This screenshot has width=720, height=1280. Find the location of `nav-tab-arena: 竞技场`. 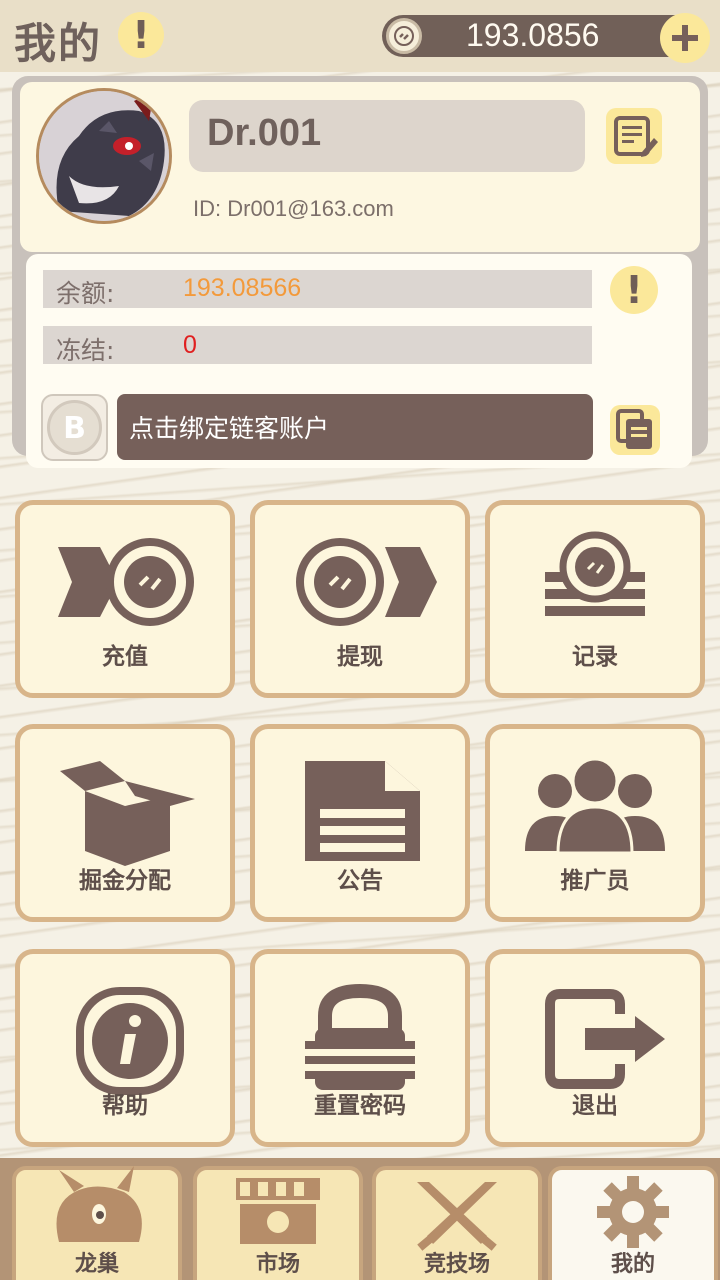

nav-tab-arena: 竞技场 is located at coordinates (457, 1223).